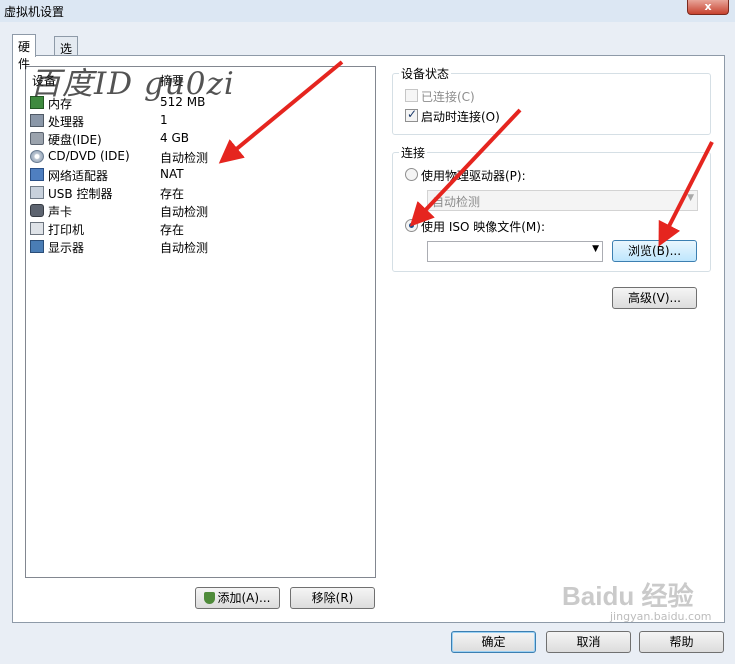  Describe the element at coordinates (200, 229) in the screenshot. I see `hardware-row-printer: 打印机 存在` at that location.